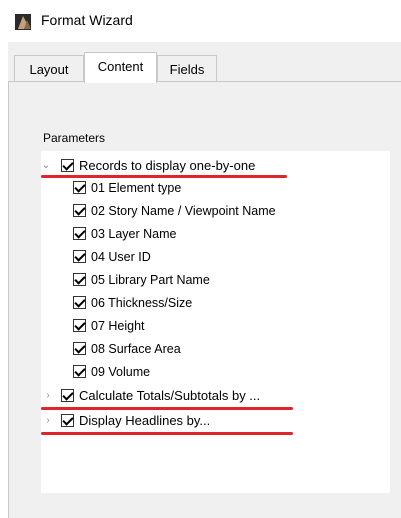 Image resolution: width=401 pixels, height=518 pixels. What do you see at coordinates (187, 68) in the screenshot?
I see `tab-fields: Fields` at bounding box center [187, 68].